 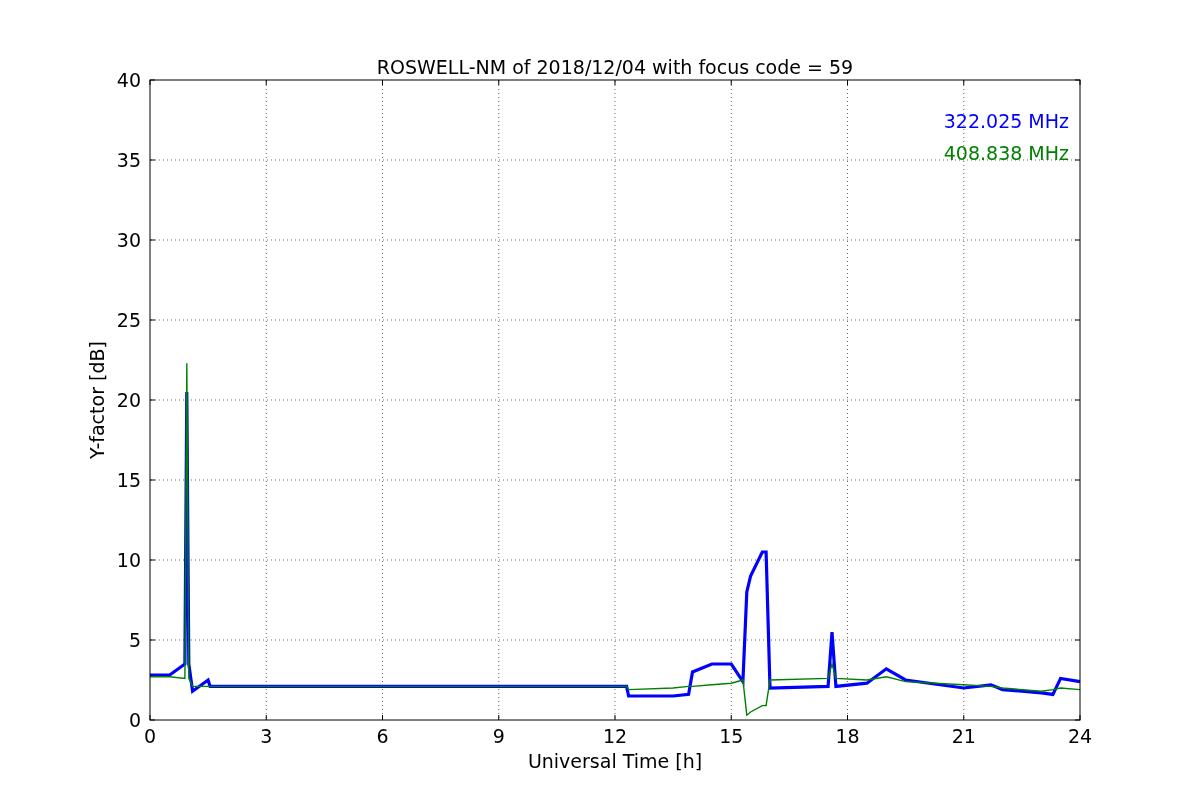 I want to click on x-tick-label: 9, so click(x=498, y=736).